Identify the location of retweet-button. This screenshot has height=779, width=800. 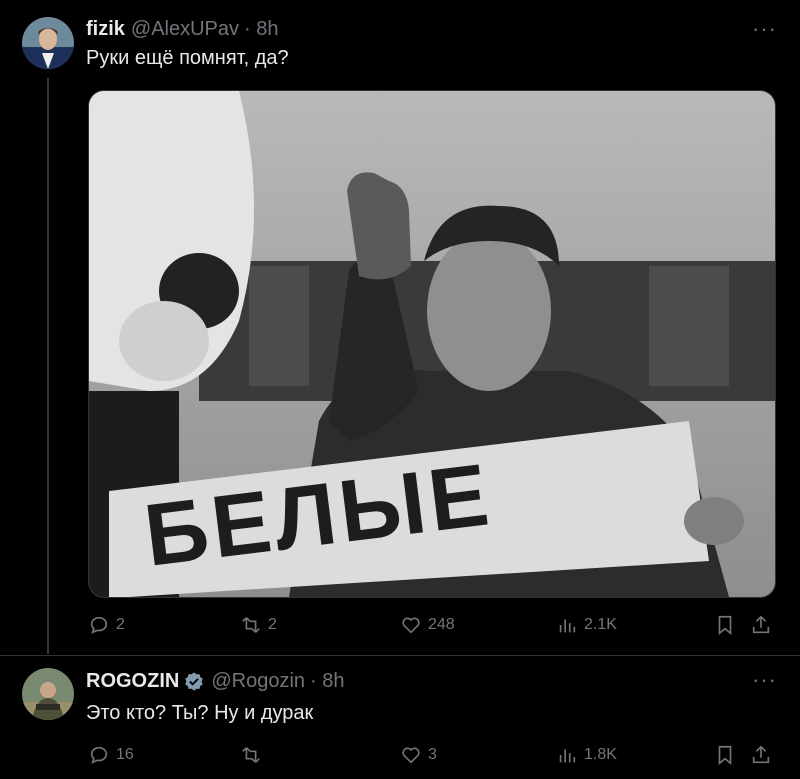
(254, 755).